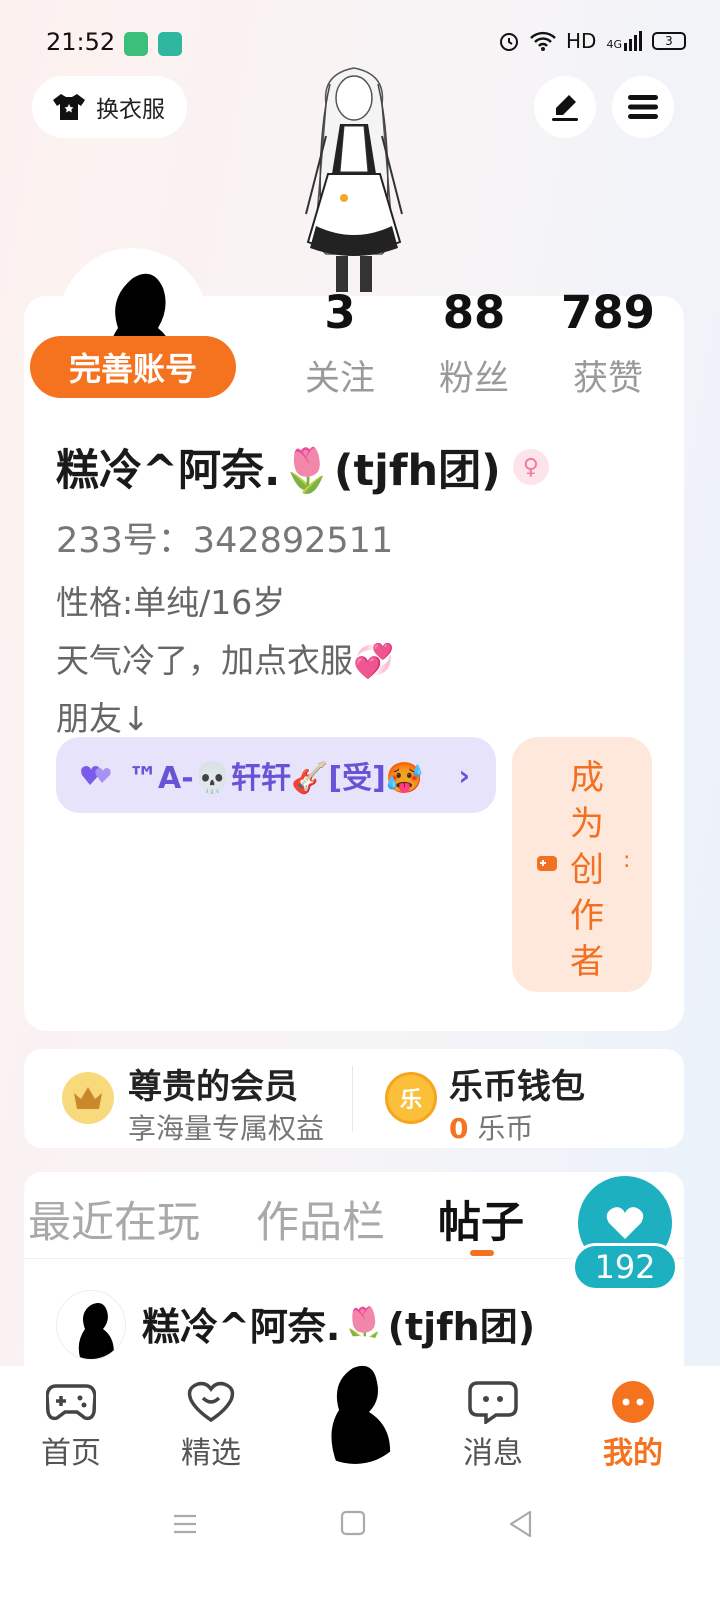  I want to click on female-gender-icon: ♀, so click(530, 467).